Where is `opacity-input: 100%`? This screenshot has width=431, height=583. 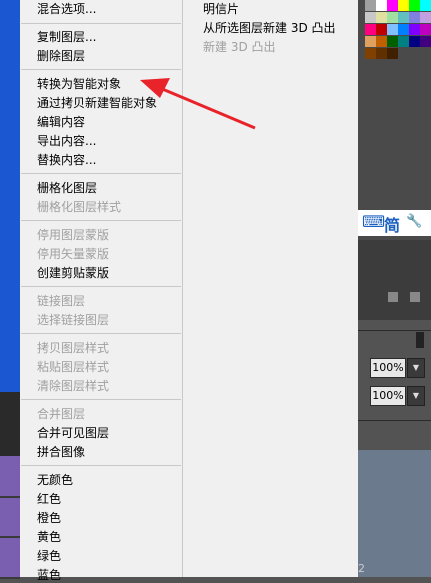
opacity-input: 100% is located at coordinates (388, 368).